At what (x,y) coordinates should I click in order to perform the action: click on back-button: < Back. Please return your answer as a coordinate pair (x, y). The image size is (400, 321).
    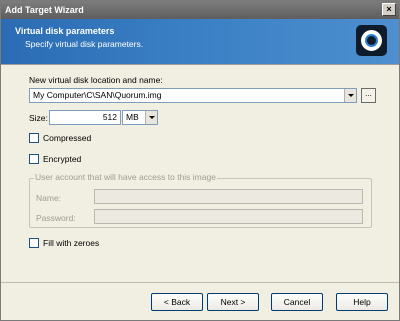
    Looking at the image, I should click on (177, 302).